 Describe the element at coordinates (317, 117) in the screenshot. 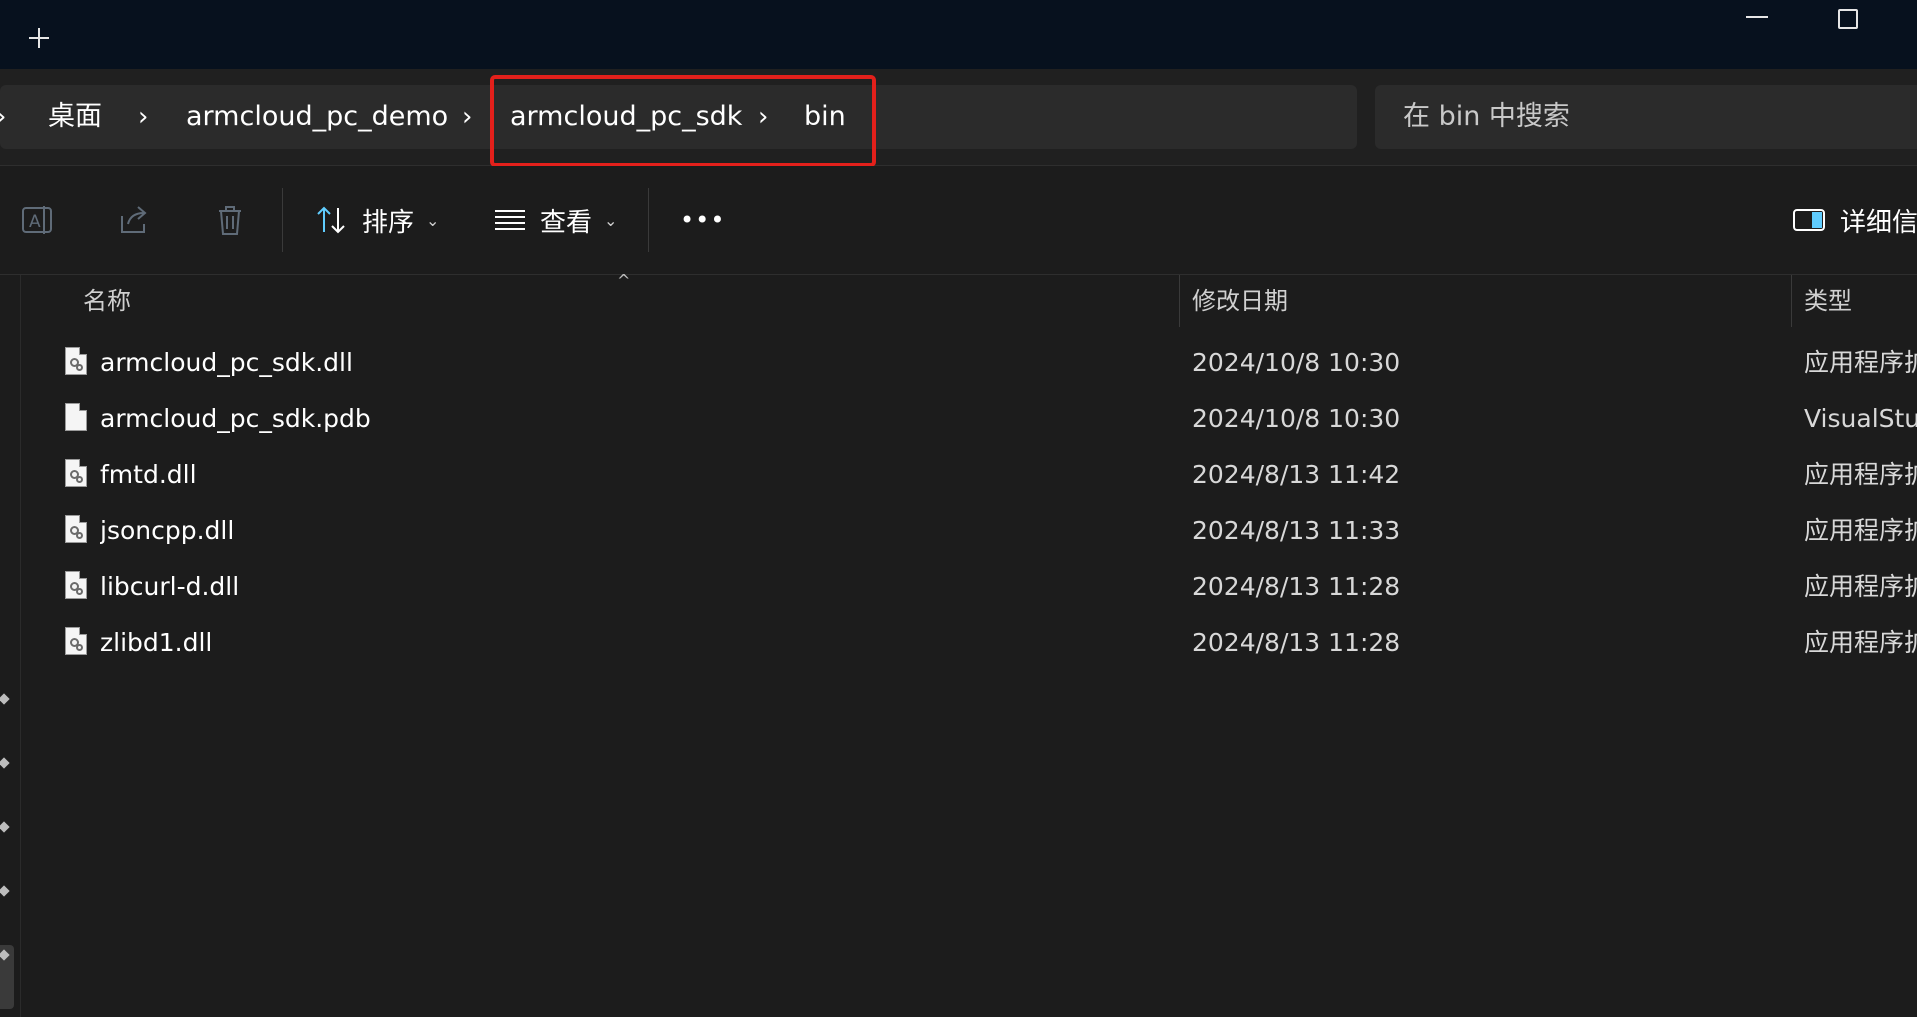

I see `breadcrumb-item-armcloud-pc-demo: armcloud_pc_demo` at that location.